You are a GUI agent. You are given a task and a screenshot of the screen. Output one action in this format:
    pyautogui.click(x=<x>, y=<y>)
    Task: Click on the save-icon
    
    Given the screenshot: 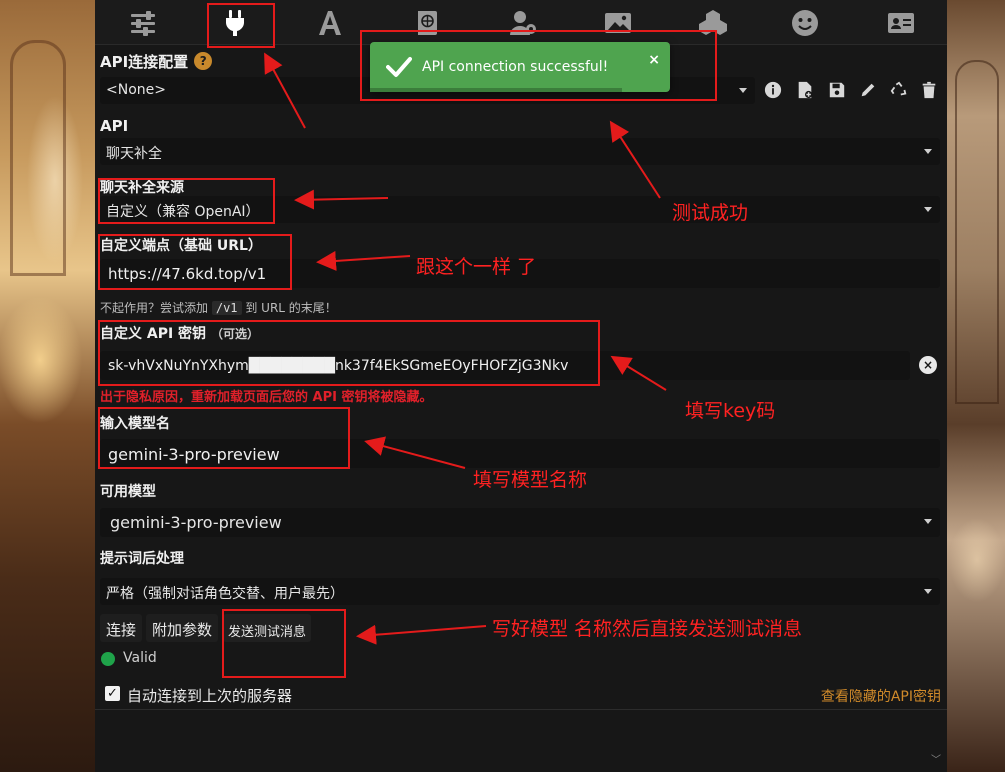 What is the action you would take?
    pyautogui.click(x=837, y=90)
    